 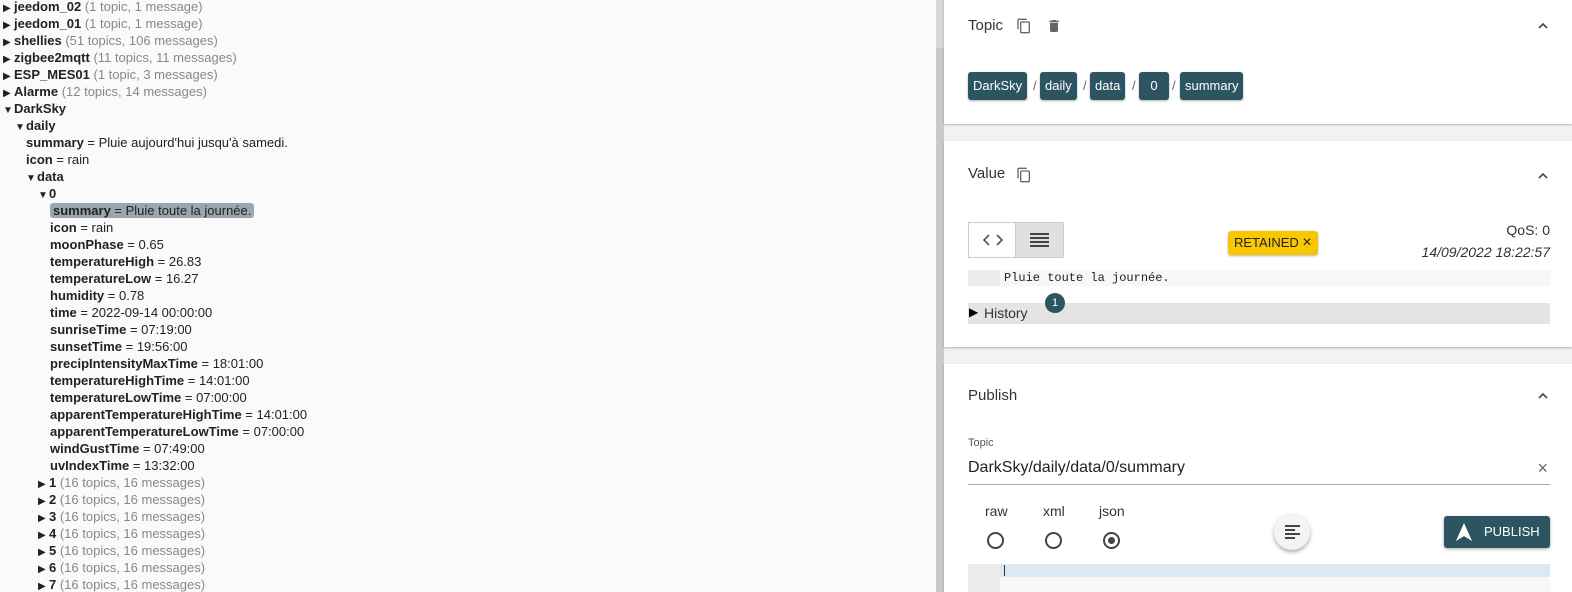 What do you see at coordinates (155, 346) in the screenshot?
I see `tree-node-value: = 19:56:00` at bounding box center [155, 346].